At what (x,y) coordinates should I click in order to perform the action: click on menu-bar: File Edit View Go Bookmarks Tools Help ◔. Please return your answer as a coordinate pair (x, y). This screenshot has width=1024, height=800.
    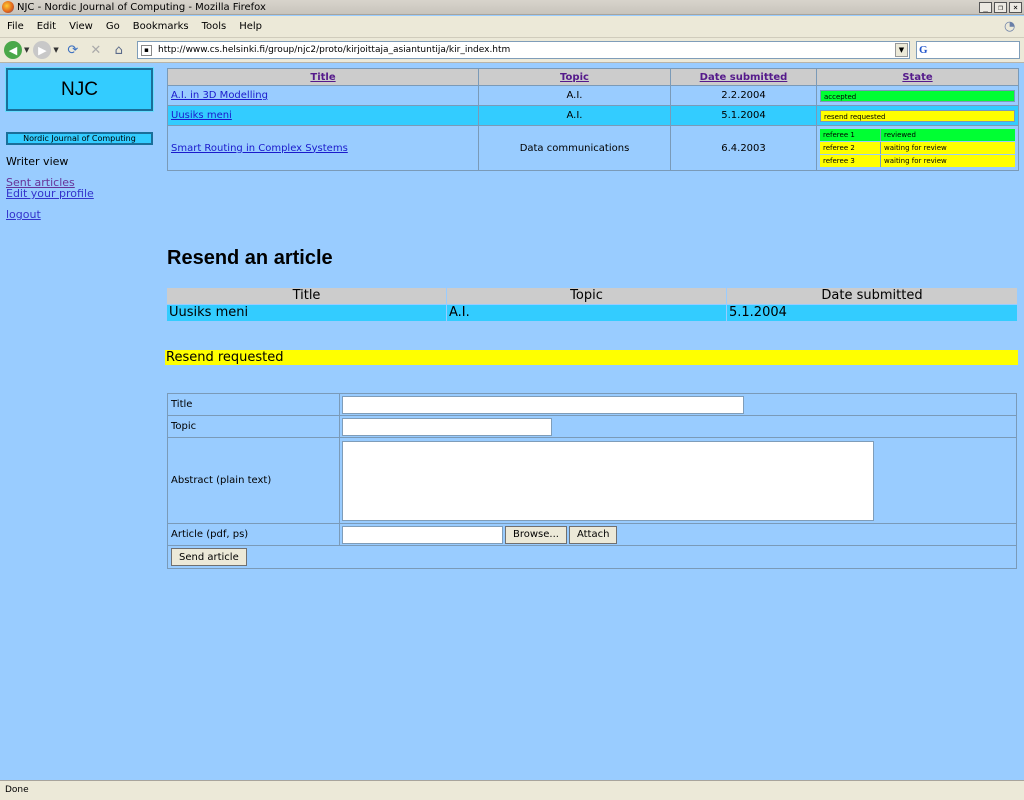
    Looking at the image, I should click on (512, 27).